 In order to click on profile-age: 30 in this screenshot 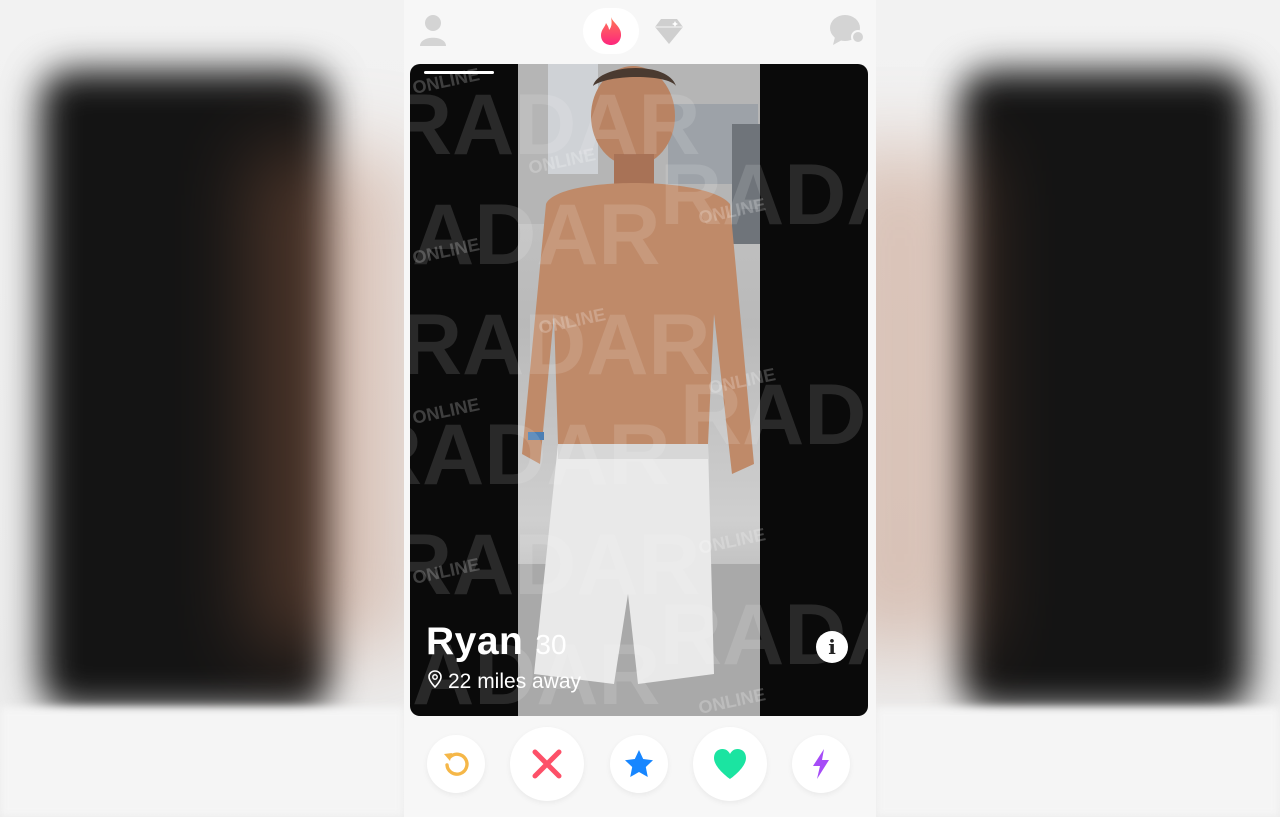, I will do `click(551, 644)`.